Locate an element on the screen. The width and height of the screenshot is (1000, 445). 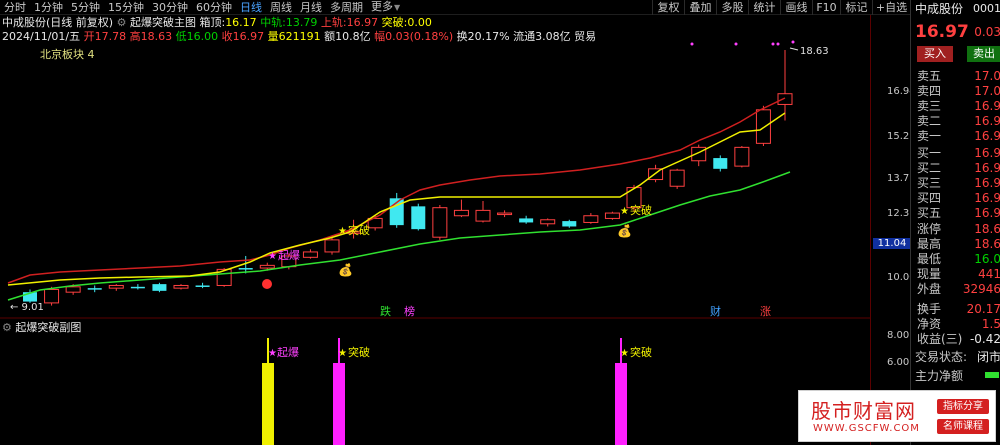
tag-cai: 财 is located at coordinates (715, 311).